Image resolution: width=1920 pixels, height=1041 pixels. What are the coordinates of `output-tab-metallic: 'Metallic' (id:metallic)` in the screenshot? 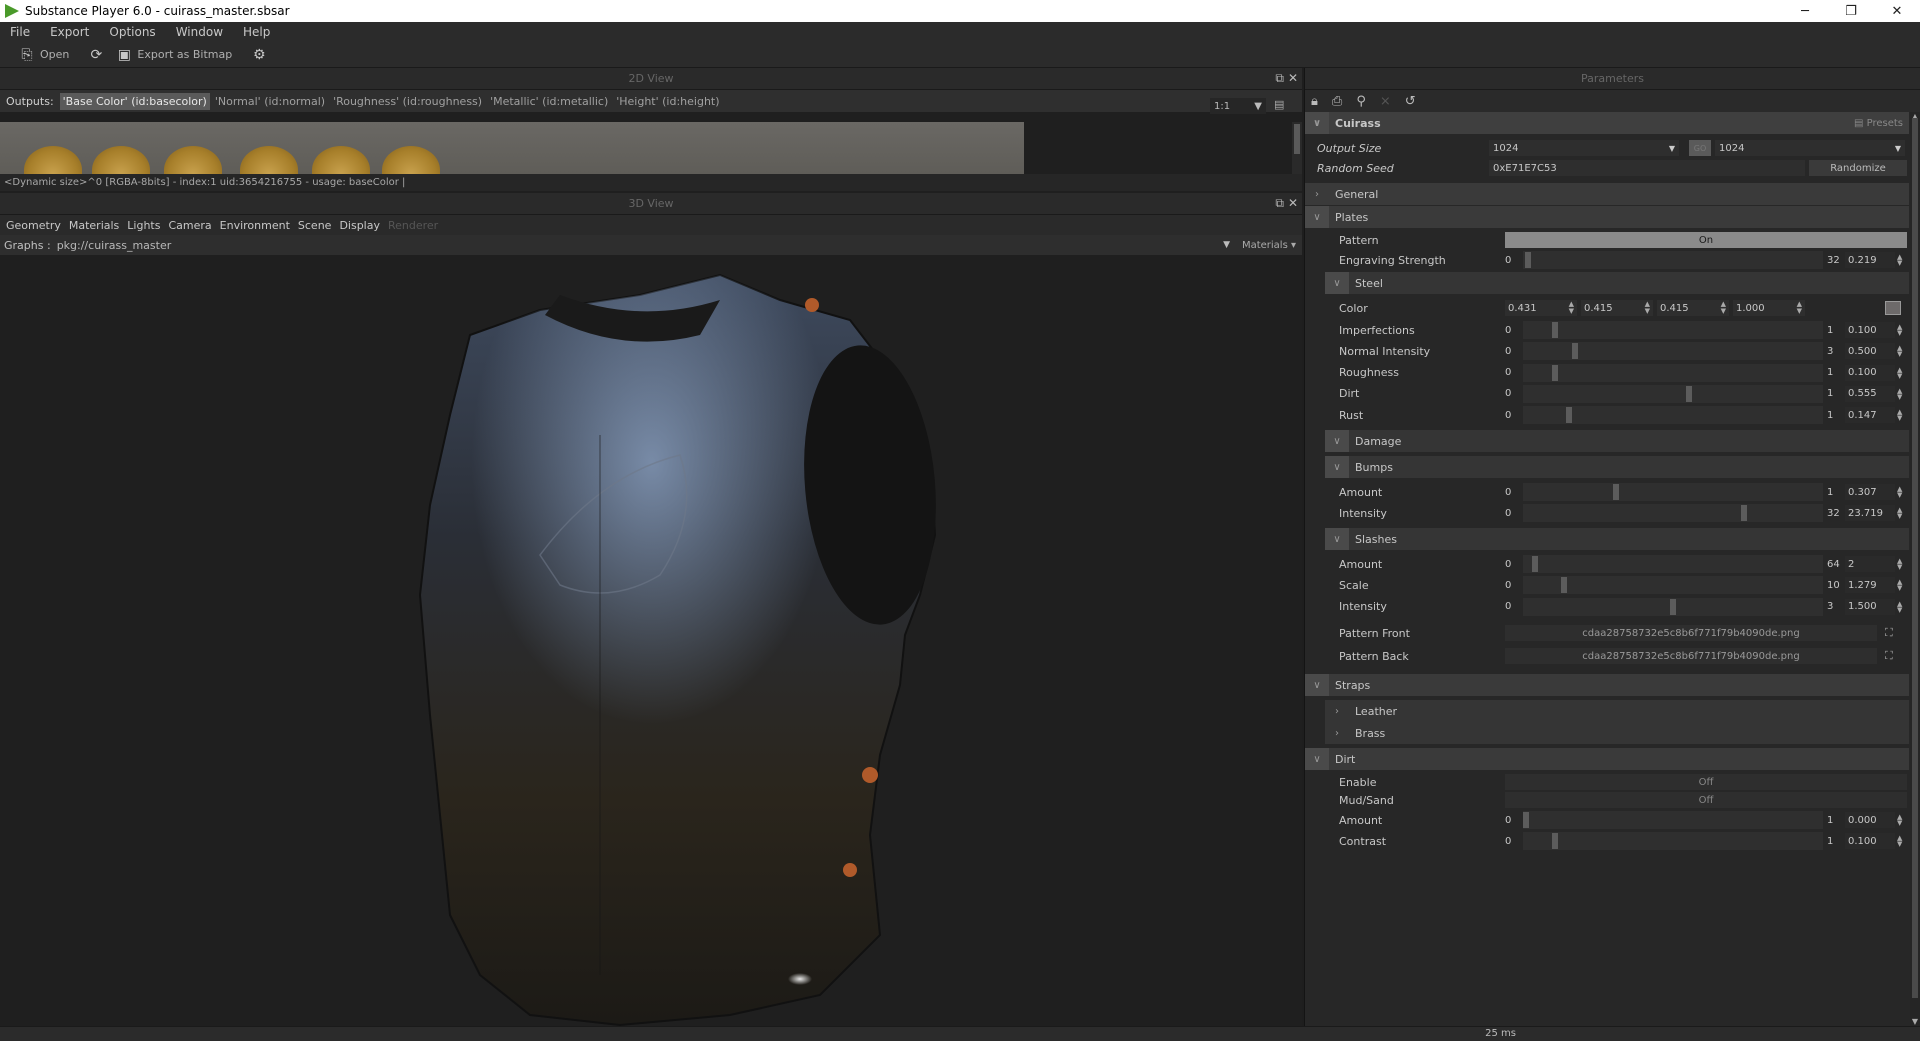 It's located at (549, 101).